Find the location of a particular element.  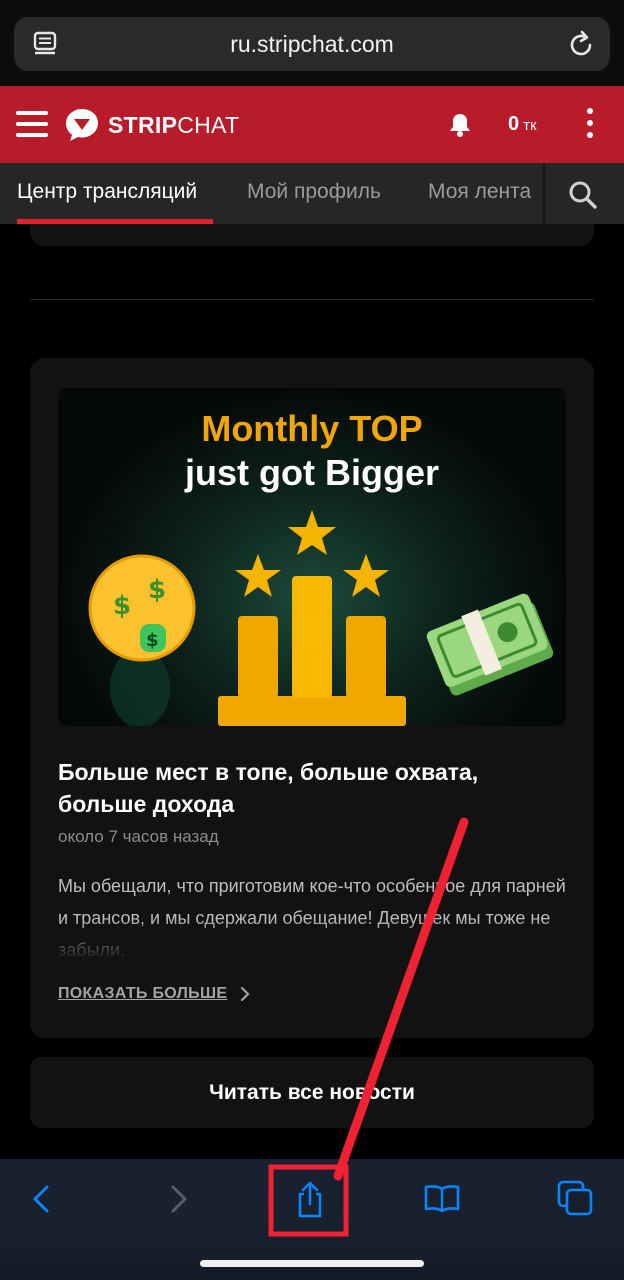

more-options-icon is located at coordinates (590, 125).